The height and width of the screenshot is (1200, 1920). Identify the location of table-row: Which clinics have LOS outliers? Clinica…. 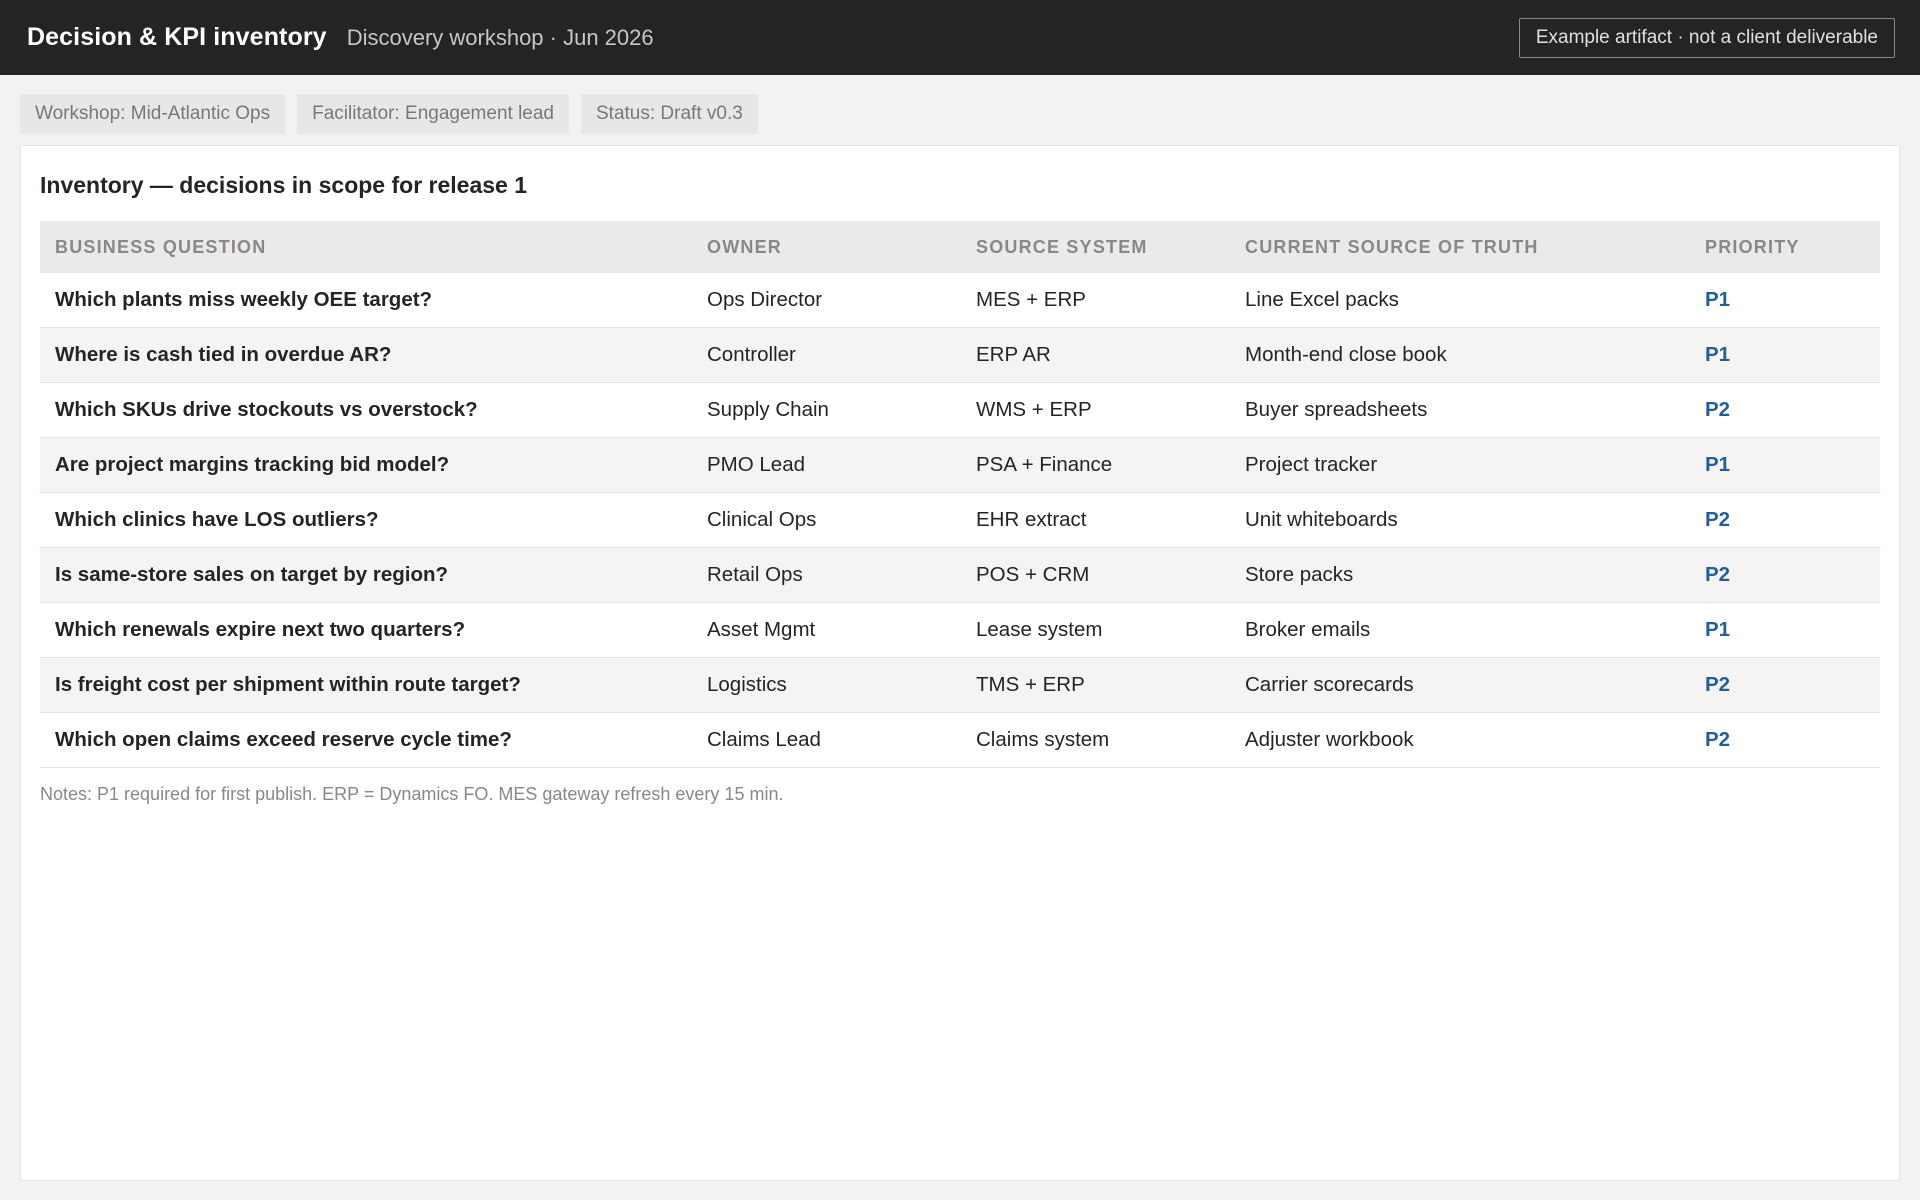
(960, 520).